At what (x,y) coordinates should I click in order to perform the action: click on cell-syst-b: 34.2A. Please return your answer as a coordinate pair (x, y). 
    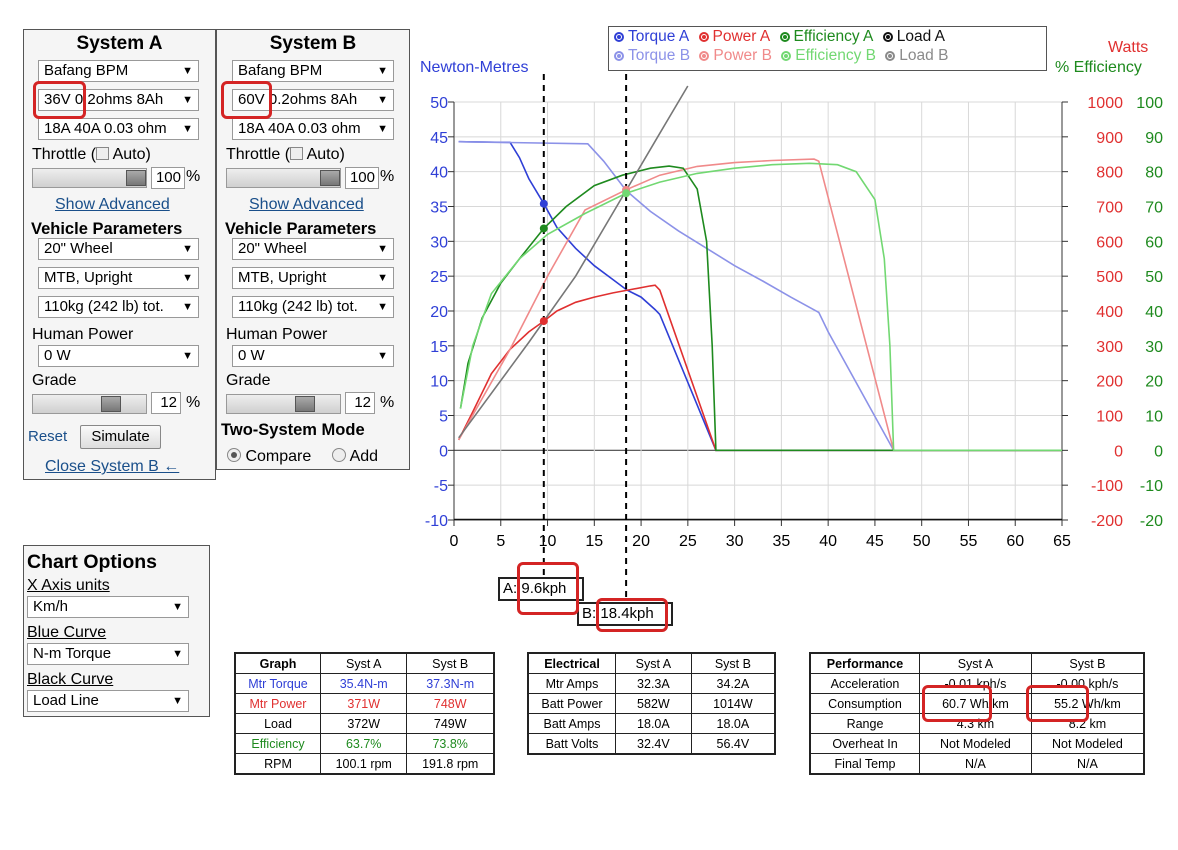
    Looking at the image, I should click on (733, 683).